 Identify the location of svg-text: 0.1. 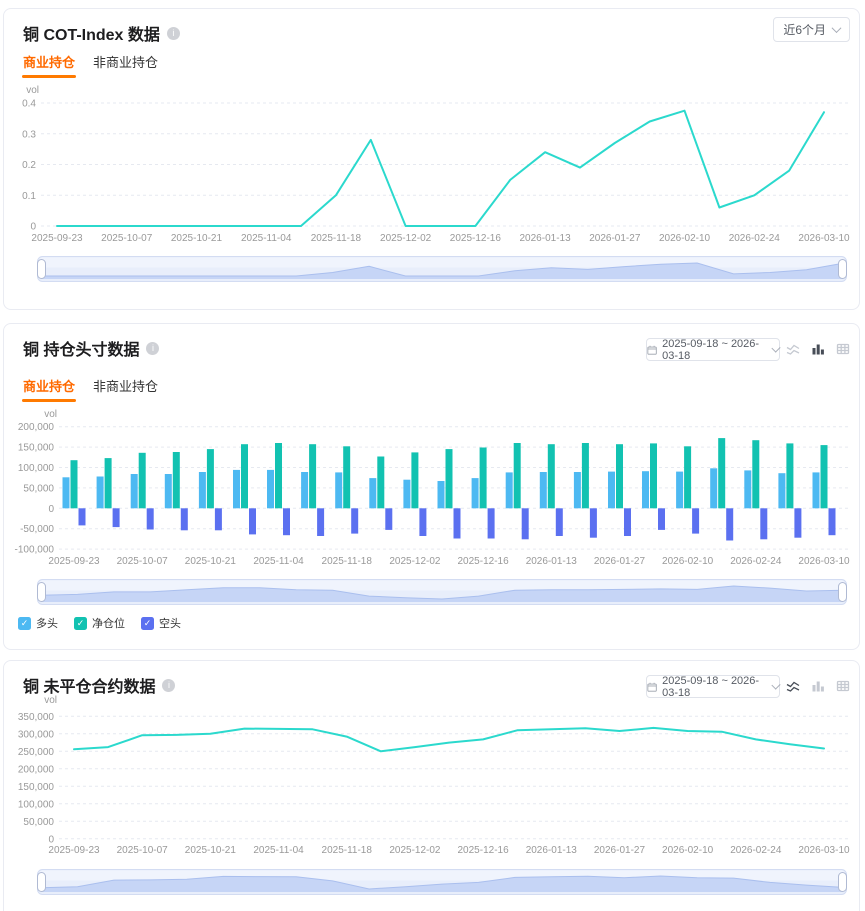
(29, 196).